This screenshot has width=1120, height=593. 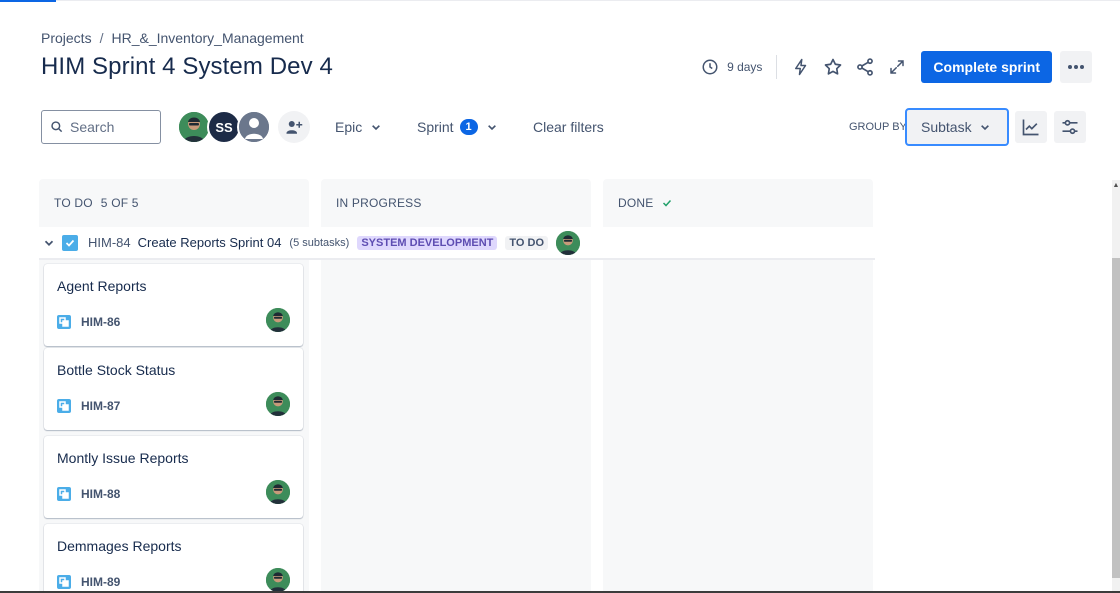 What do you see at coordinates (560, 0) in the screenshot?
I see `top-border` at bounding box center [560, 0].